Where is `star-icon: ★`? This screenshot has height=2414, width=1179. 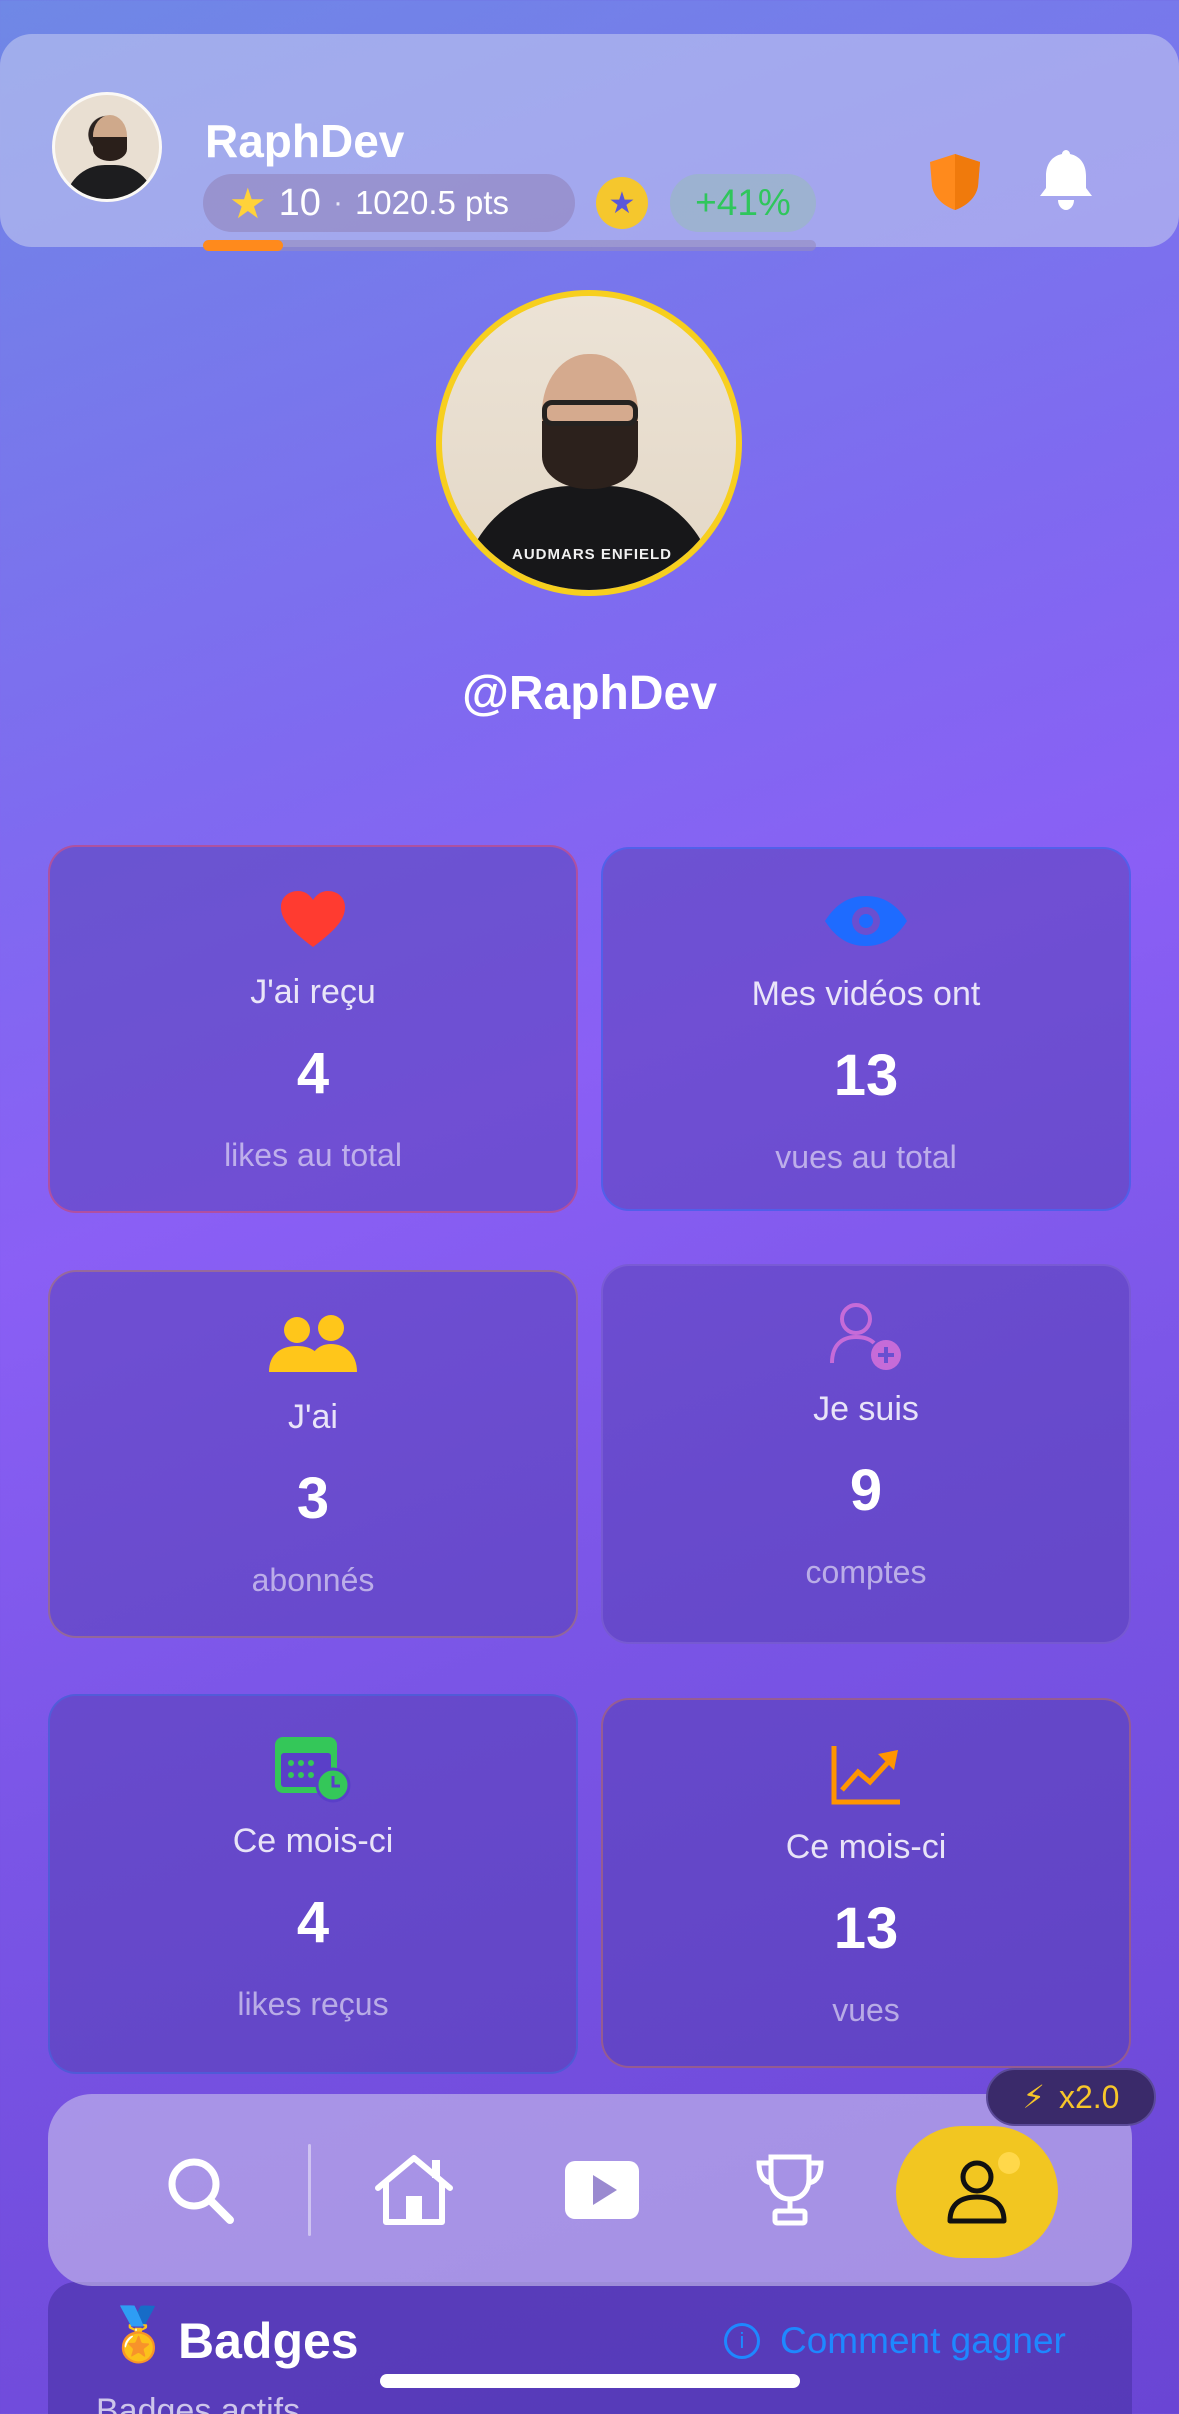
star-icon: ★ is located at coordinates (248, 203).